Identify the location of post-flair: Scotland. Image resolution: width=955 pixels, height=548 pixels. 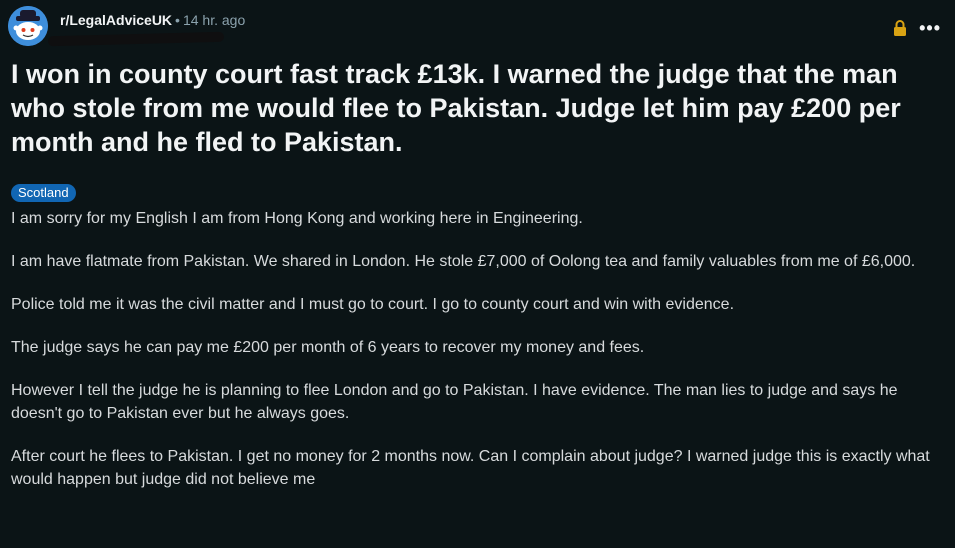
(43, 193).